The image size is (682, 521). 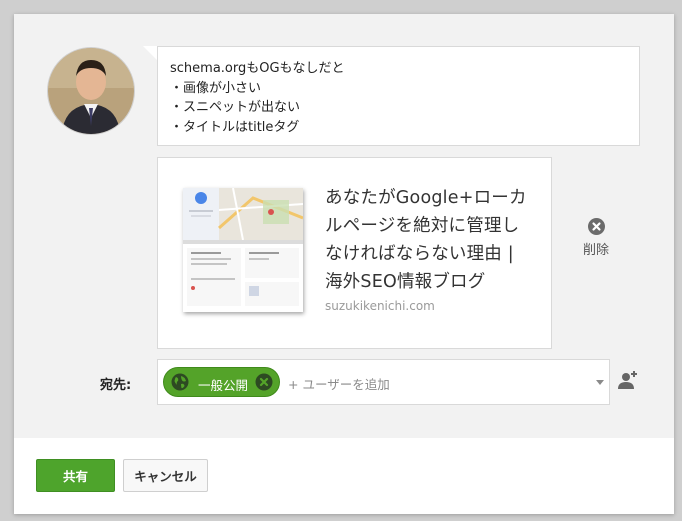 What do you see at coordinates (91, 91) in the screenshot?
I see `avatar` at bounding box center [91, 91].